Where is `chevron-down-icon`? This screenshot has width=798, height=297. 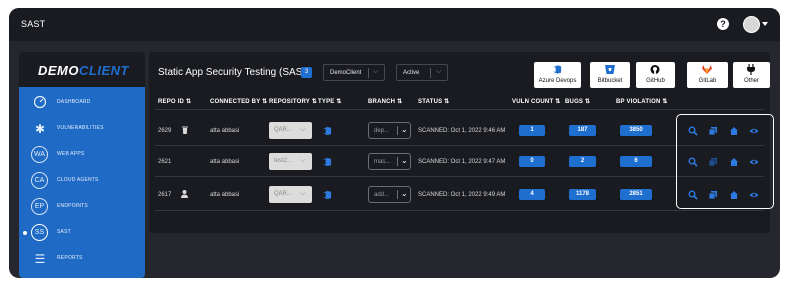 chevron-down-icon is located at coordinates (765, 24).